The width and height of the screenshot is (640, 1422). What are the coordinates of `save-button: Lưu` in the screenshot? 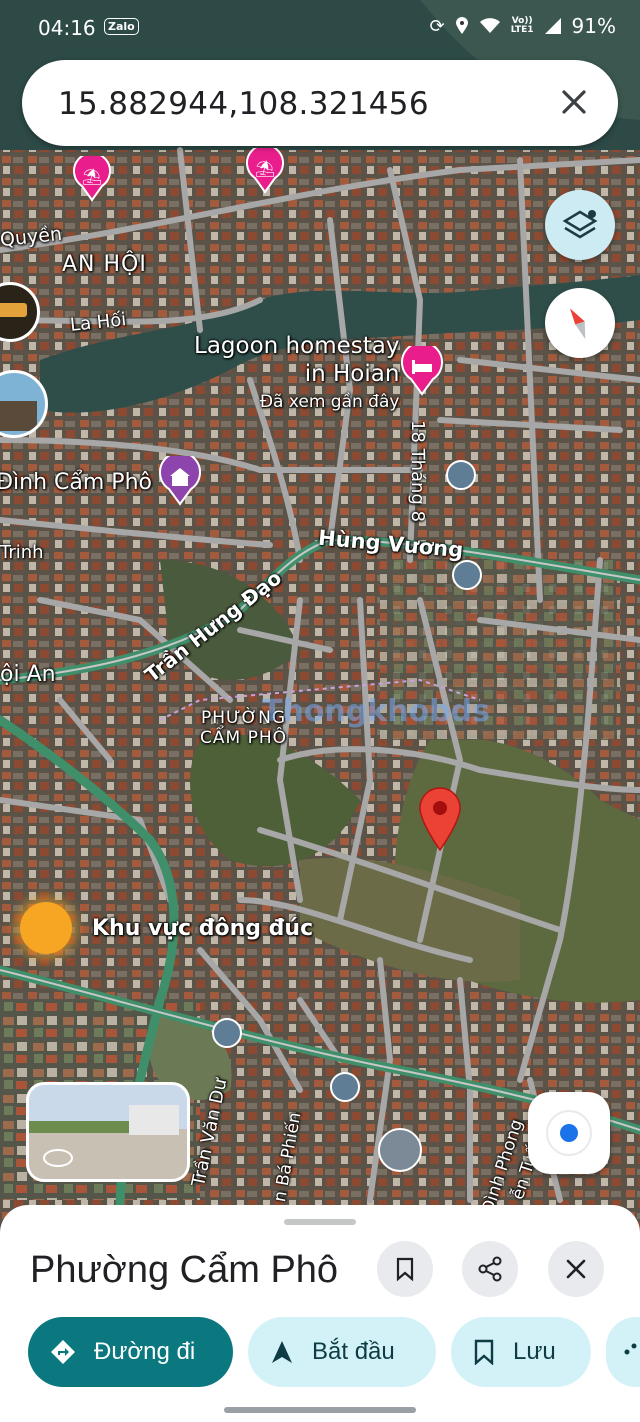 It's located at (521, 1352).